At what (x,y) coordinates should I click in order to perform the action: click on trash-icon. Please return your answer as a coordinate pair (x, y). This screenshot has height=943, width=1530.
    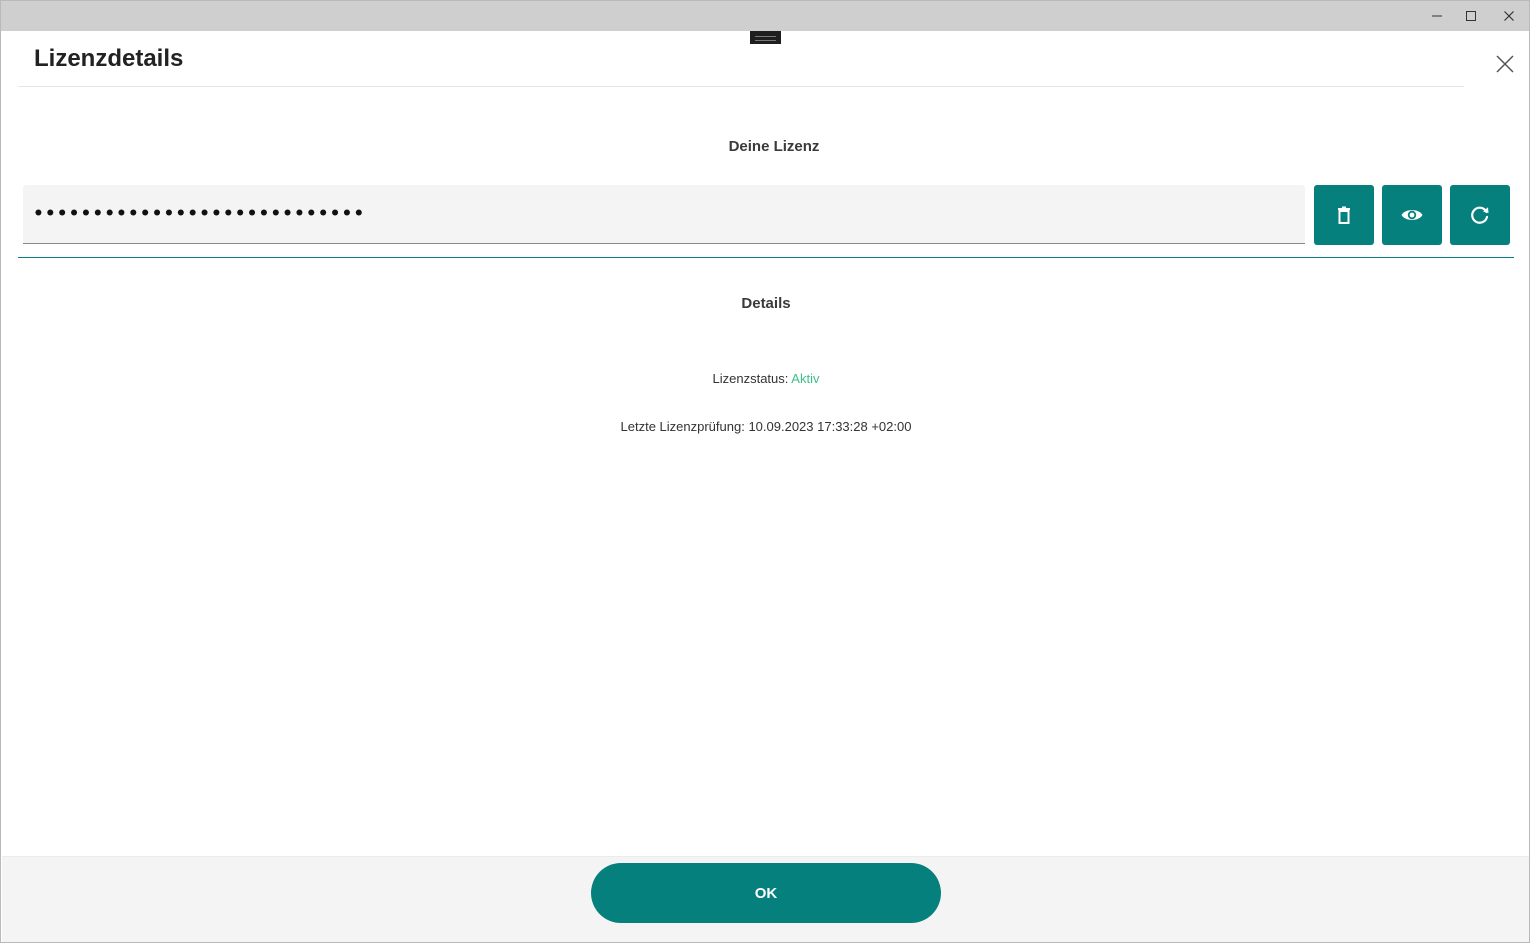
    Looking at the image, I should click on (1344, 215).